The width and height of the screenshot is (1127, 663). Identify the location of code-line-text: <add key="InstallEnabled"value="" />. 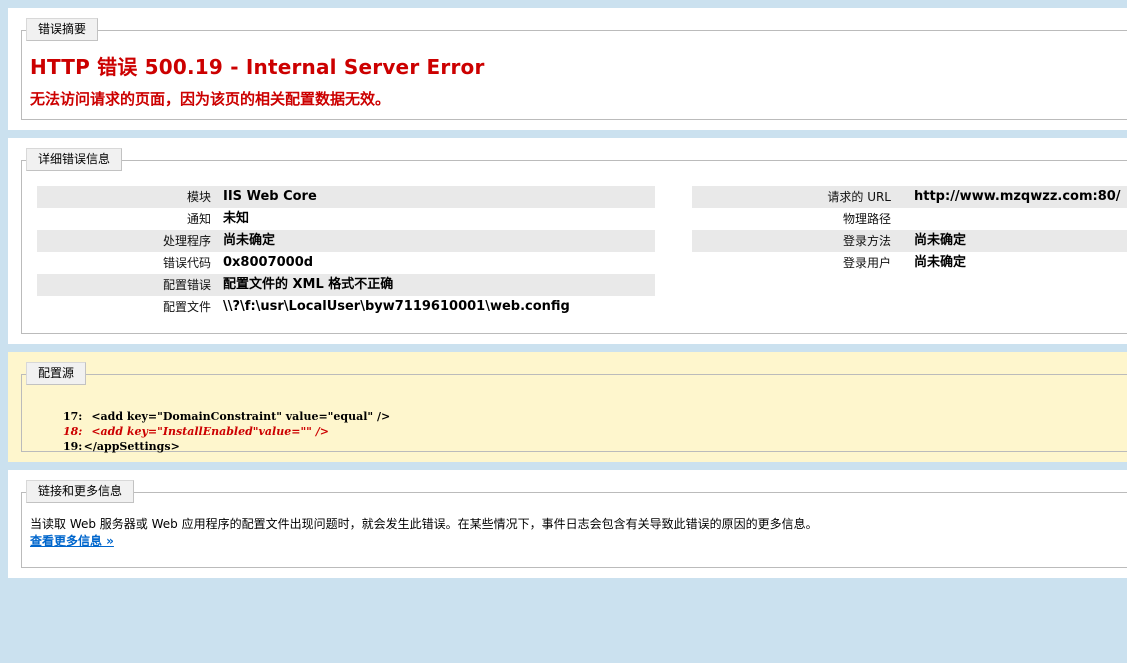
(202, 431).